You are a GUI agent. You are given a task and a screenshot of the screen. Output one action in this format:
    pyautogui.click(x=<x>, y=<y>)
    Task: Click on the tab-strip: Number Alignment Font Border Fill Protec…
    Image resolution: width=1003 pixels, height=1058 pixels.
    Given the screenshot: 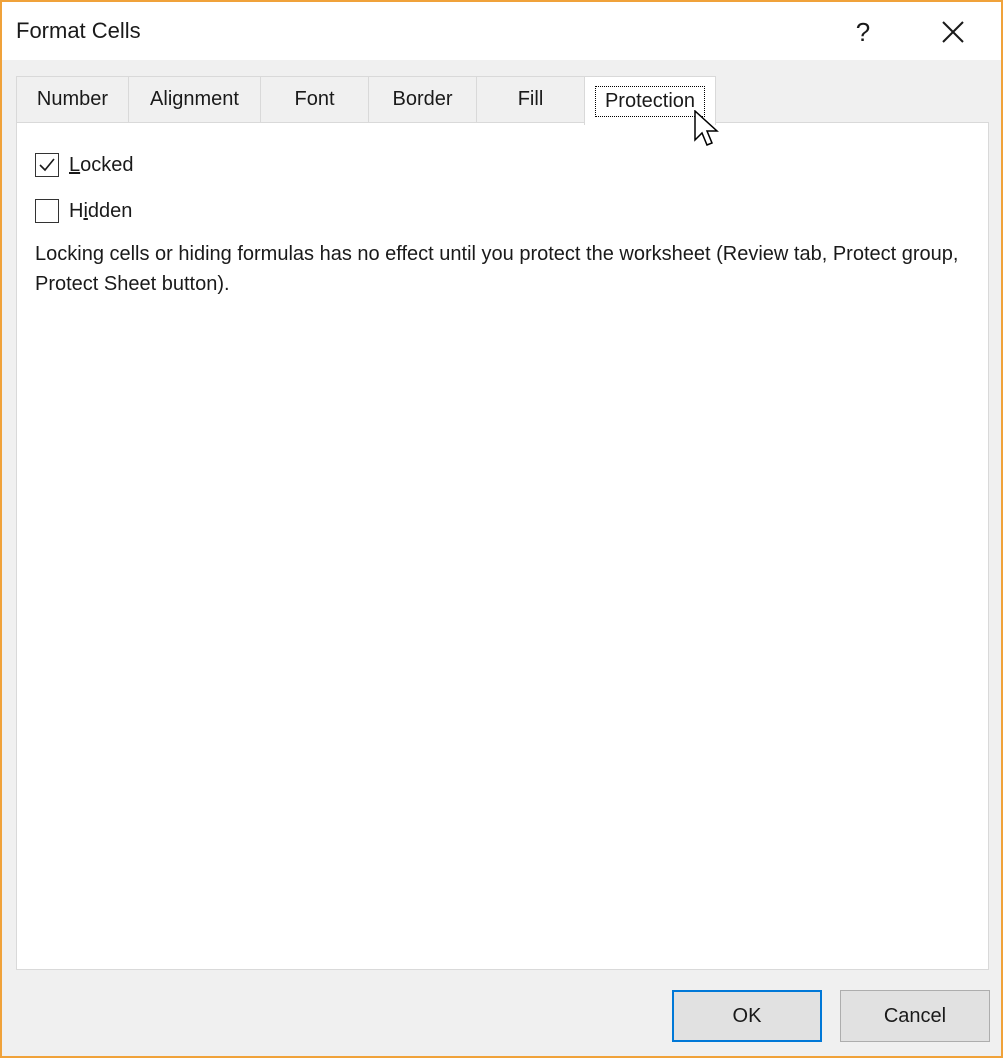 What is the action you would take?
    pyautogui.click(x=366, y=100)
    